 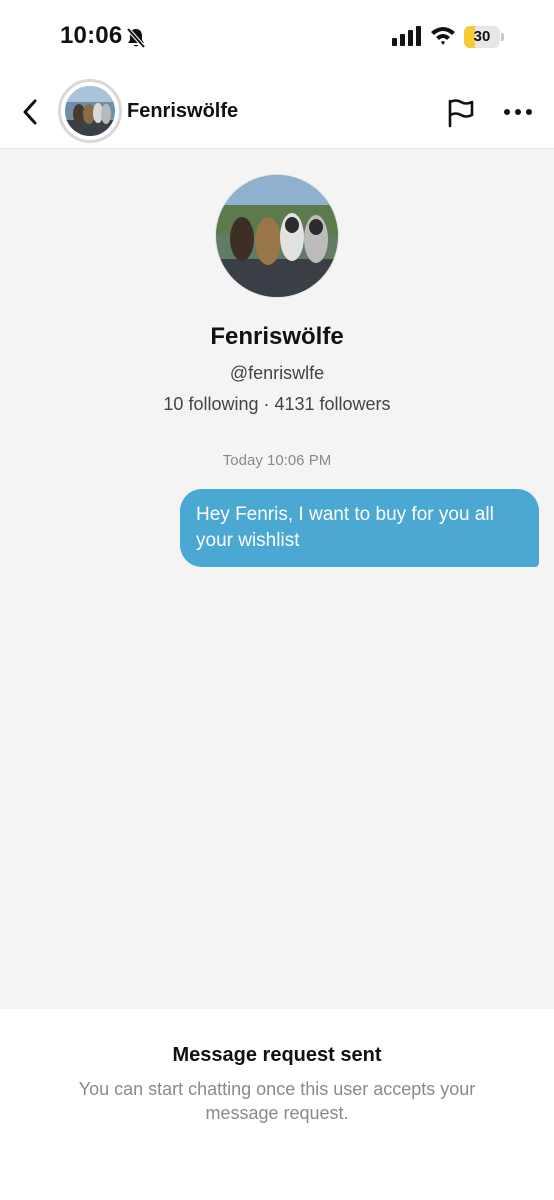 What do you see at coordinates (90, 111) in the screenshot?
I see `header-avatar` at bounding box center [90, 111].